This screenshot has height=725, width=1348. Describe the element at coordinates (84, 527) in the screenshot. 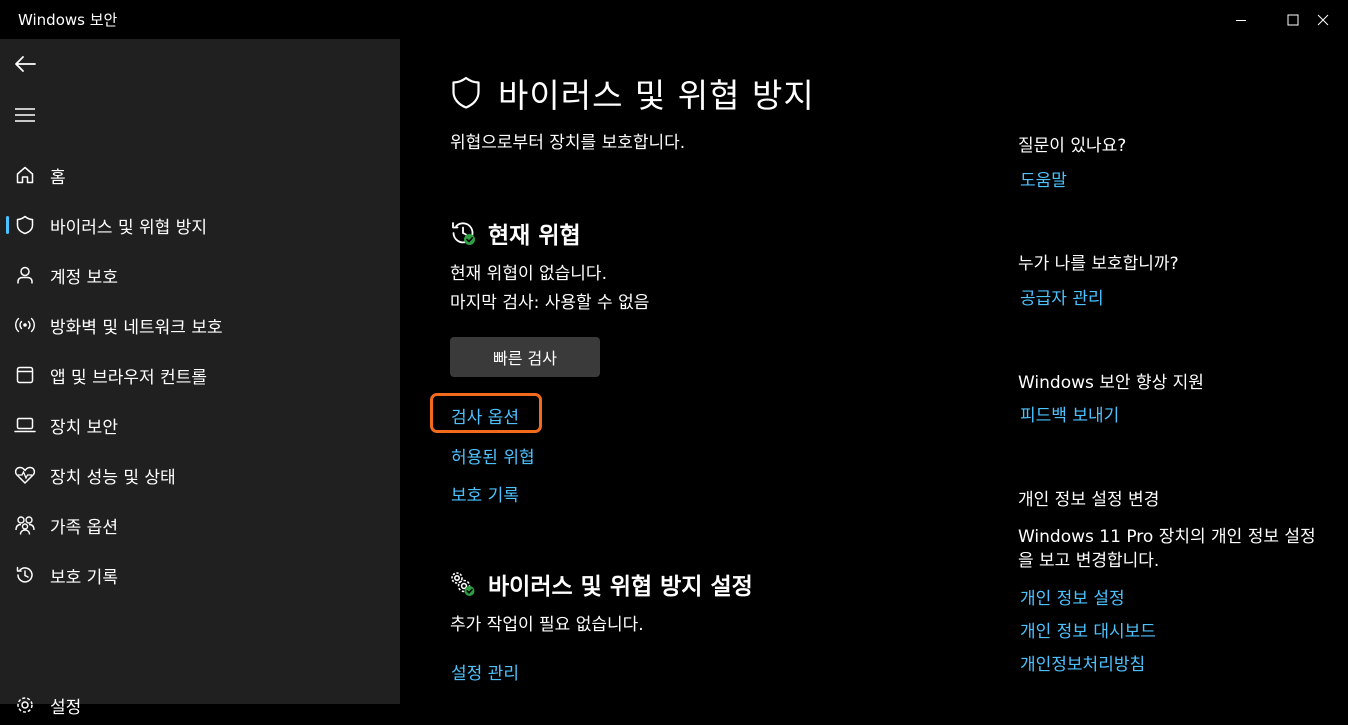

I see `sidebar-item-label: 가족 옵션` at that location.